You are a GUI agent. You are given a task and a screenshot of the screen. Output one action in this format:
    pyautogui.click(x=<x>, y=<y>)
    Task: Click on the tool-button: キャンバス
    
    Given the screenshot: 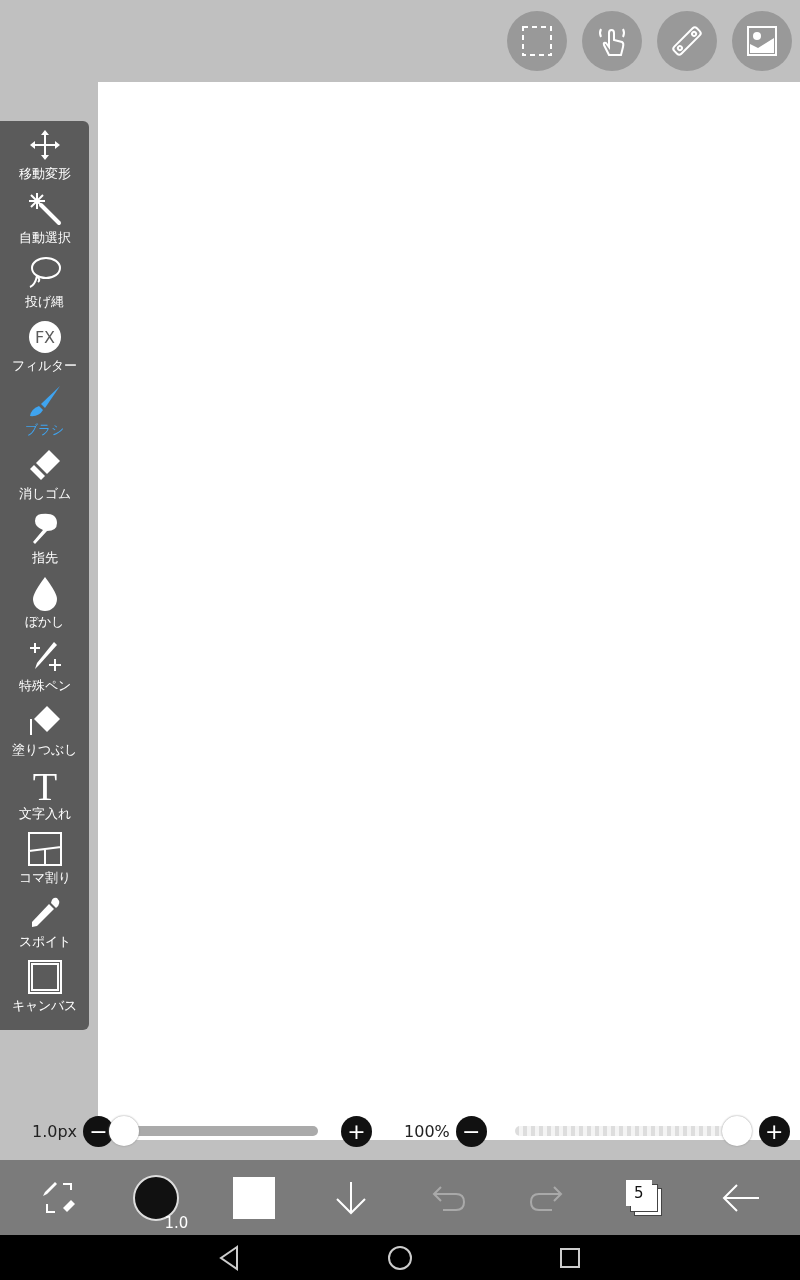 What is the action you would take?
    pyautogui.click(x=44, y=991)
    